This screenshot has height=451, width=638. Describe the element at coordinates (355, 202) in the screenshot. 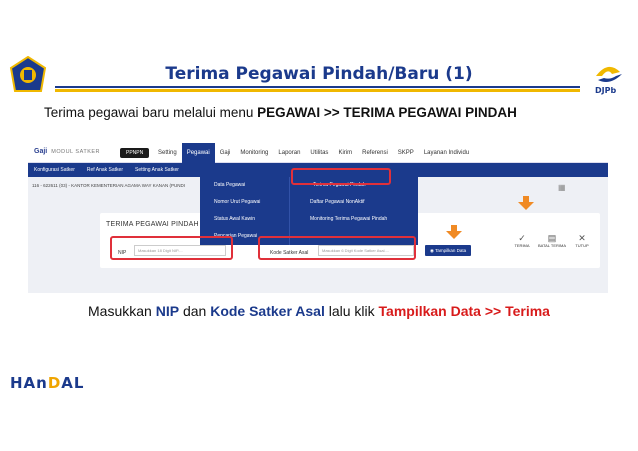

I see `menu-daftar-pegawai-nonaktif: Daftar Pegawai NonAktif` at that location.